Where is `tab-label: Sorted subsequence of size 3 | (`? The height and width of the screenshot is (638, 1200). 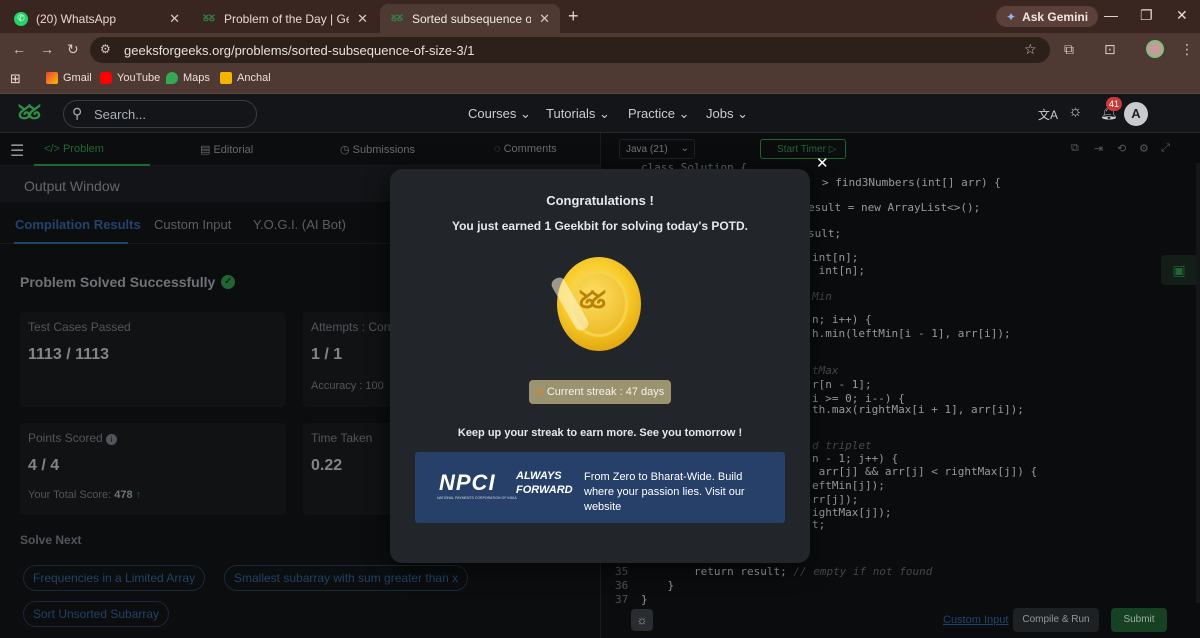
tab-label: Sorted subsequence of size 3 | ( is located at coordinates (472, 18).